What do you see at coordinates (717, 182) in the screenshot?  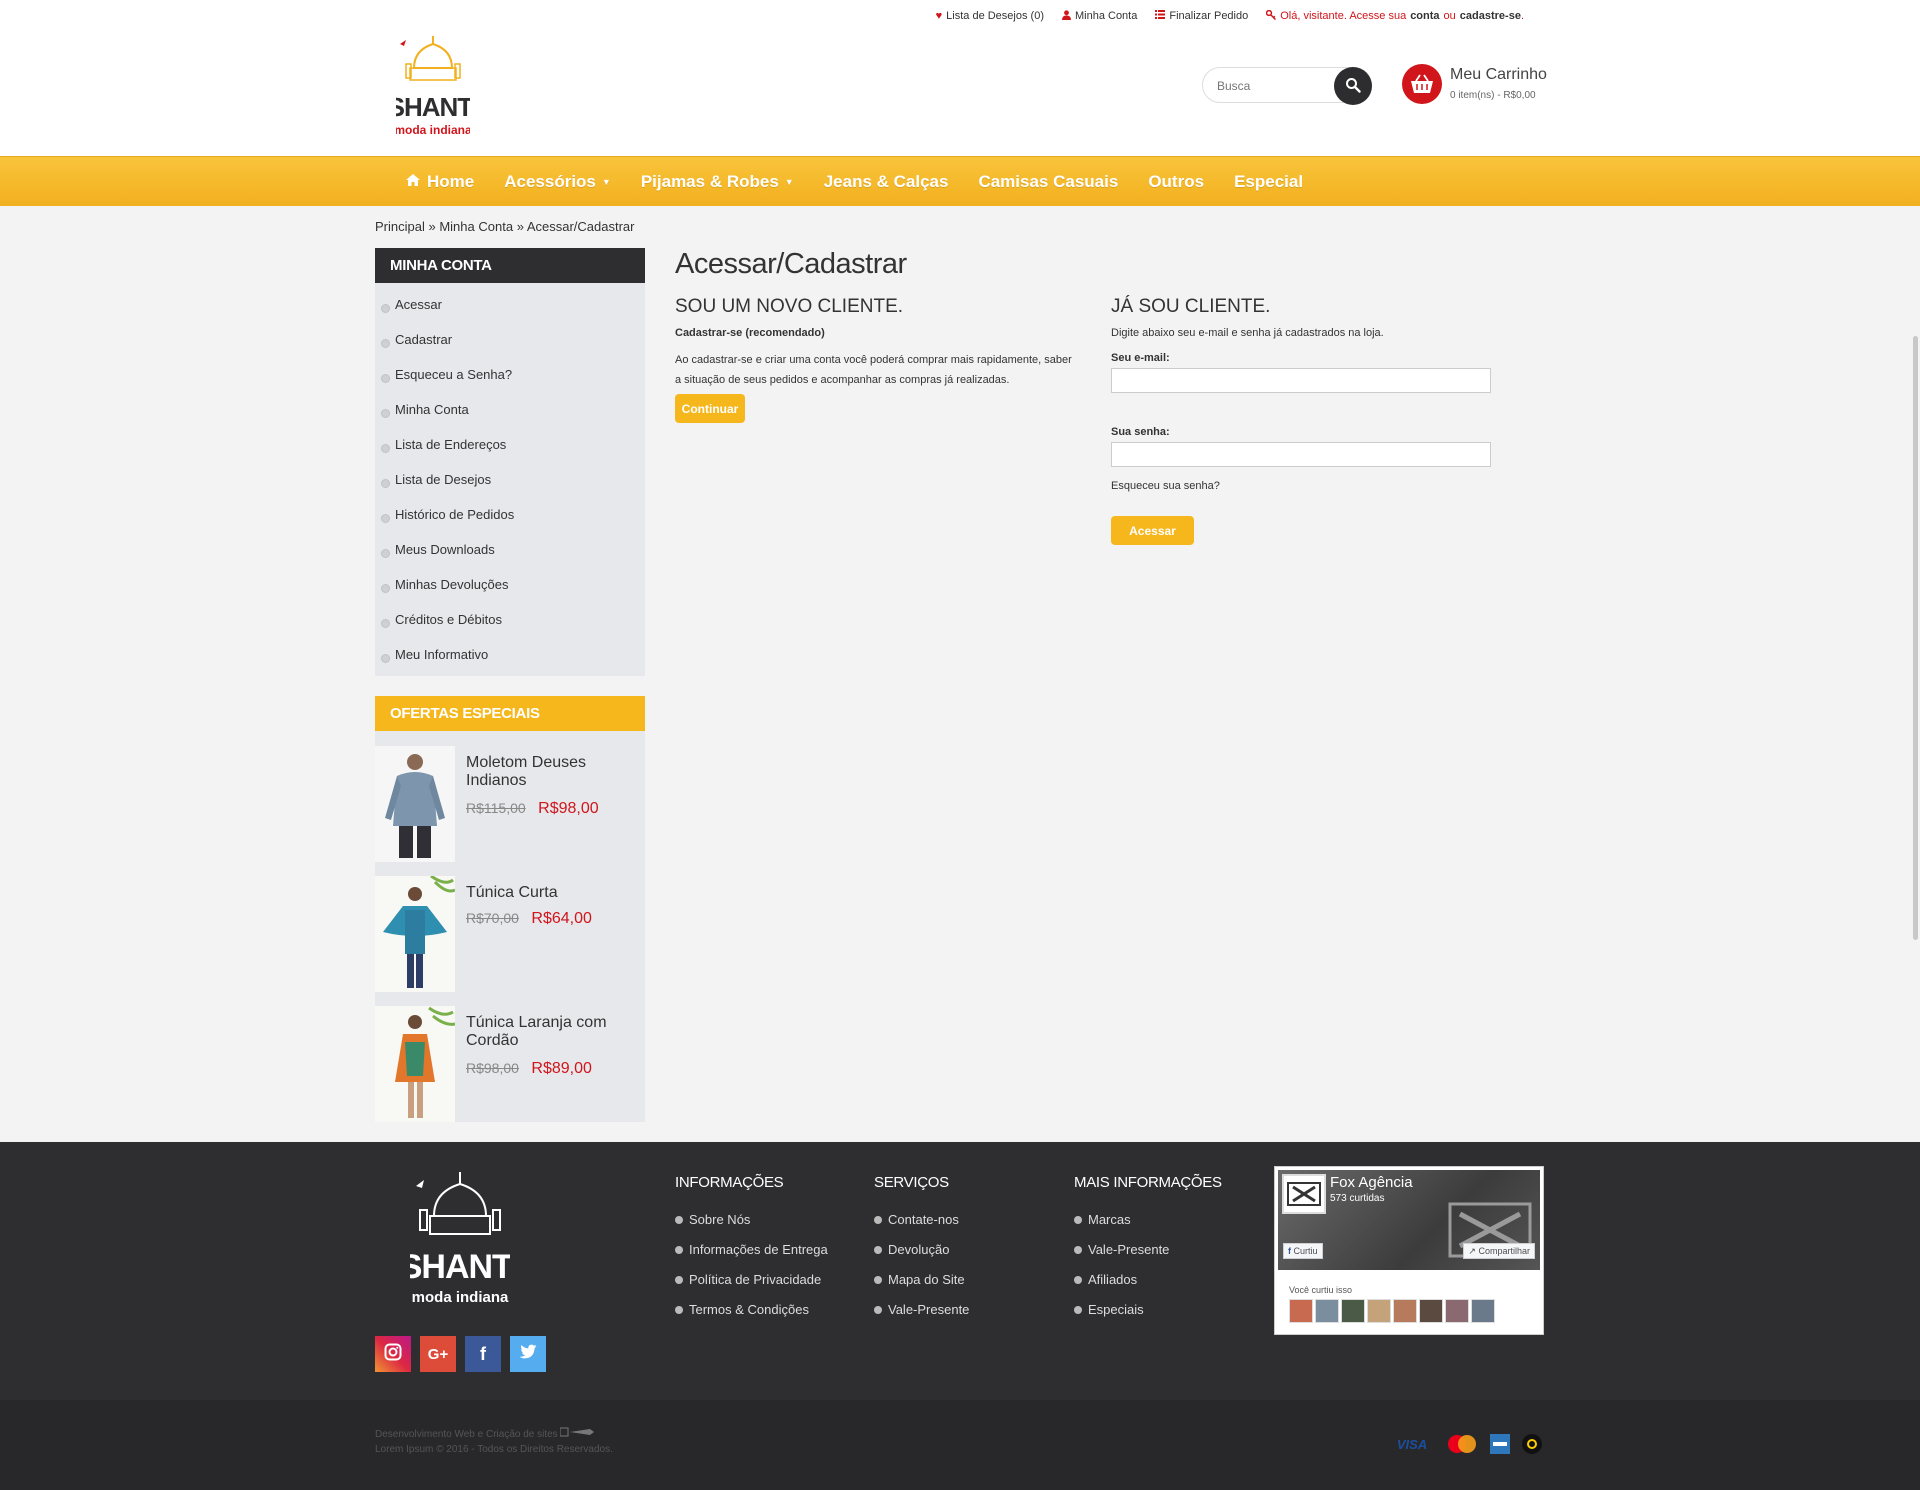 I see `nav-item-pijamas: Pijamas & Robes ▼` at bounding box center [717, 182].